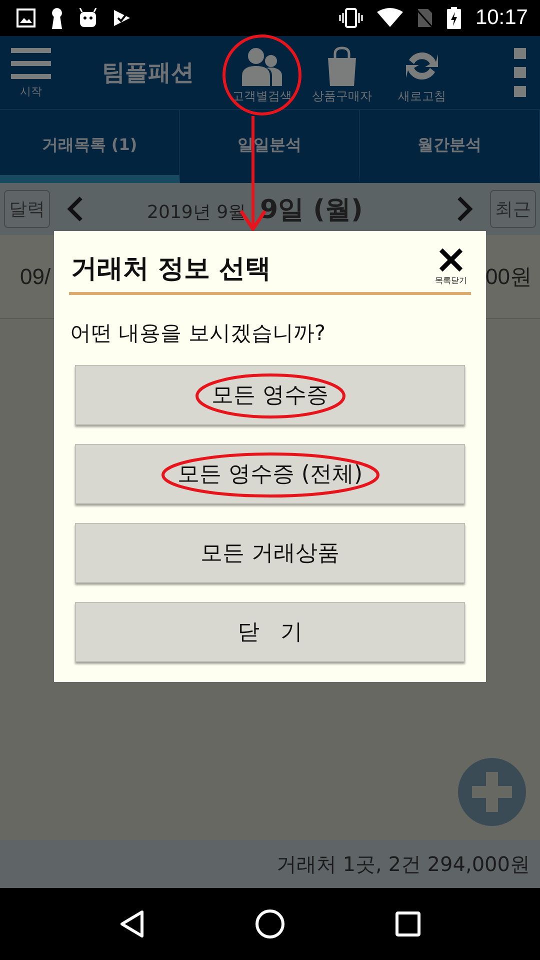 This screenshot has height=960, width=540. What do you see at coordinates (171, 269) in the screenshot?
I see `dialog-title: 거래처 정보 선택` at bounding box center [171, 269].